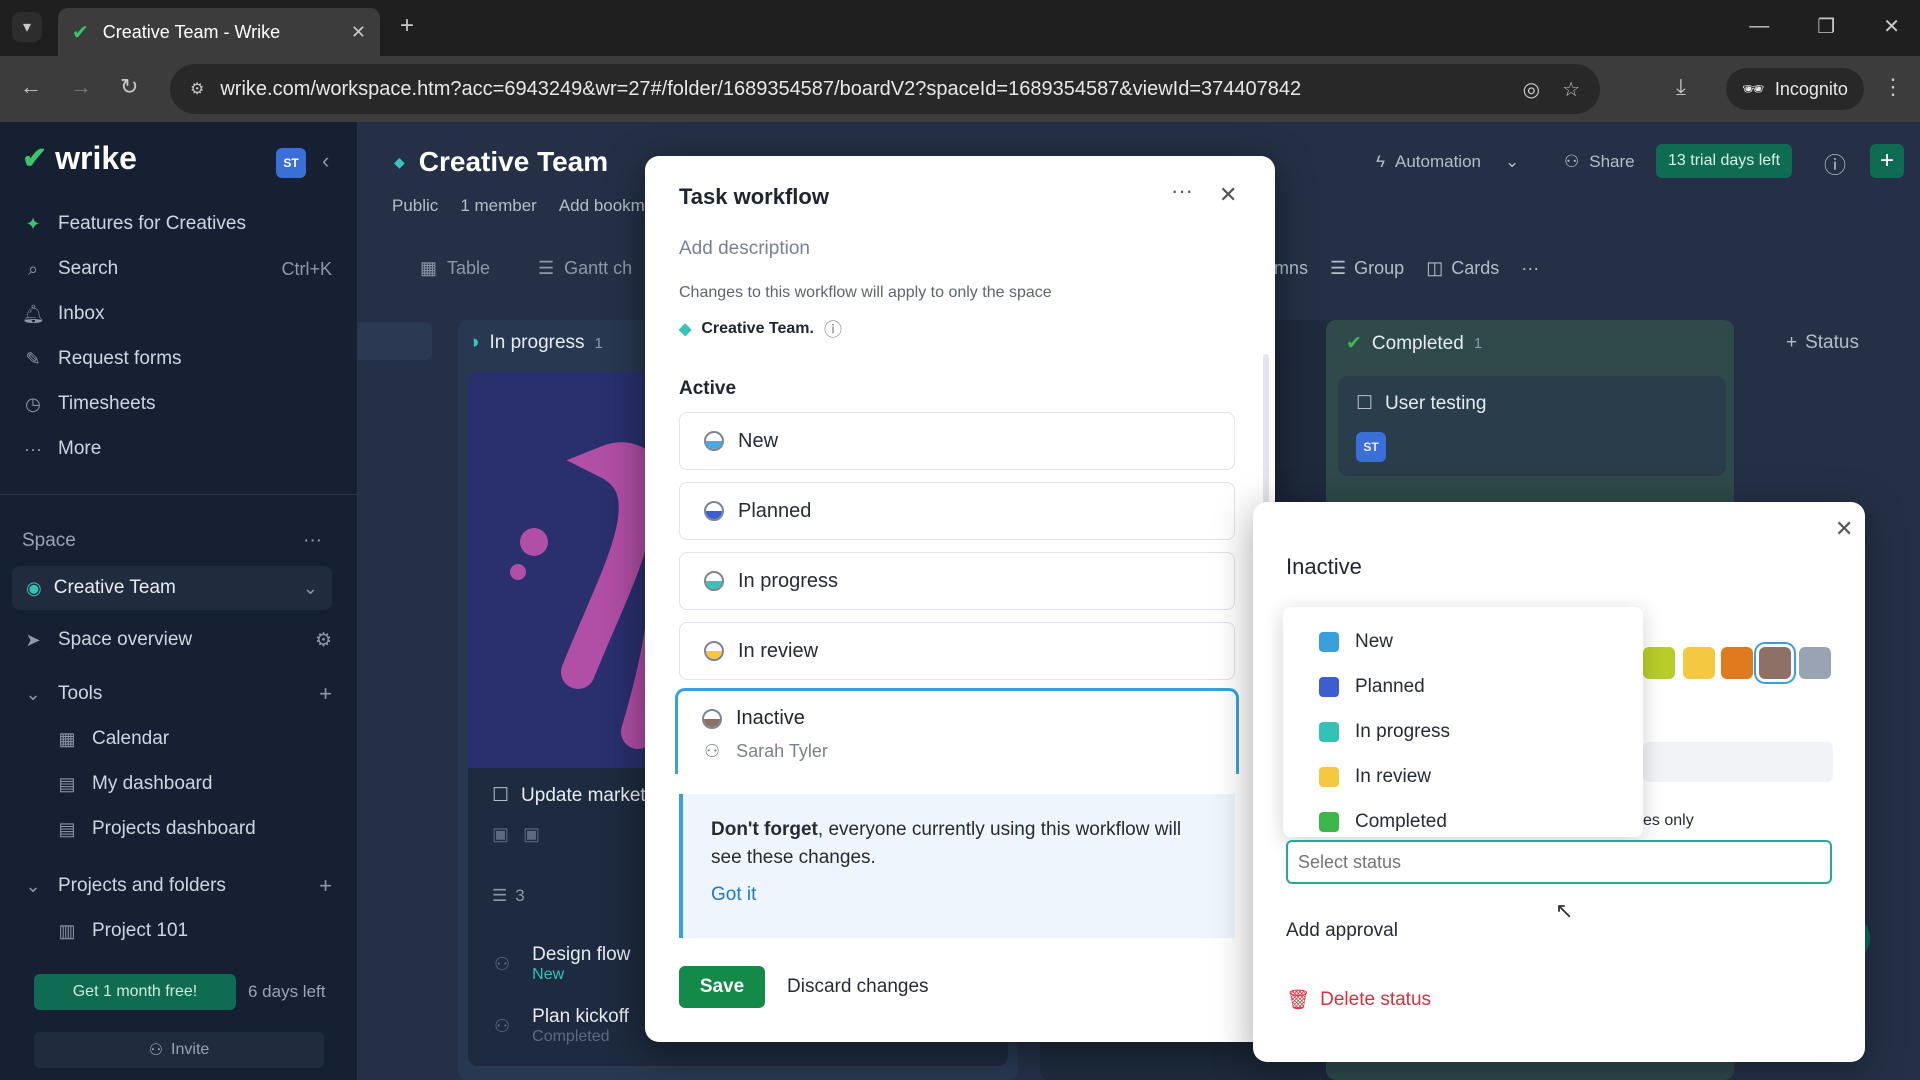 The image size is (1920, 1080). Describe the element at coordinates (177, 359) in the screenshot. I see `sidebar-item-request-forms: ✎ Request forms` at that location.